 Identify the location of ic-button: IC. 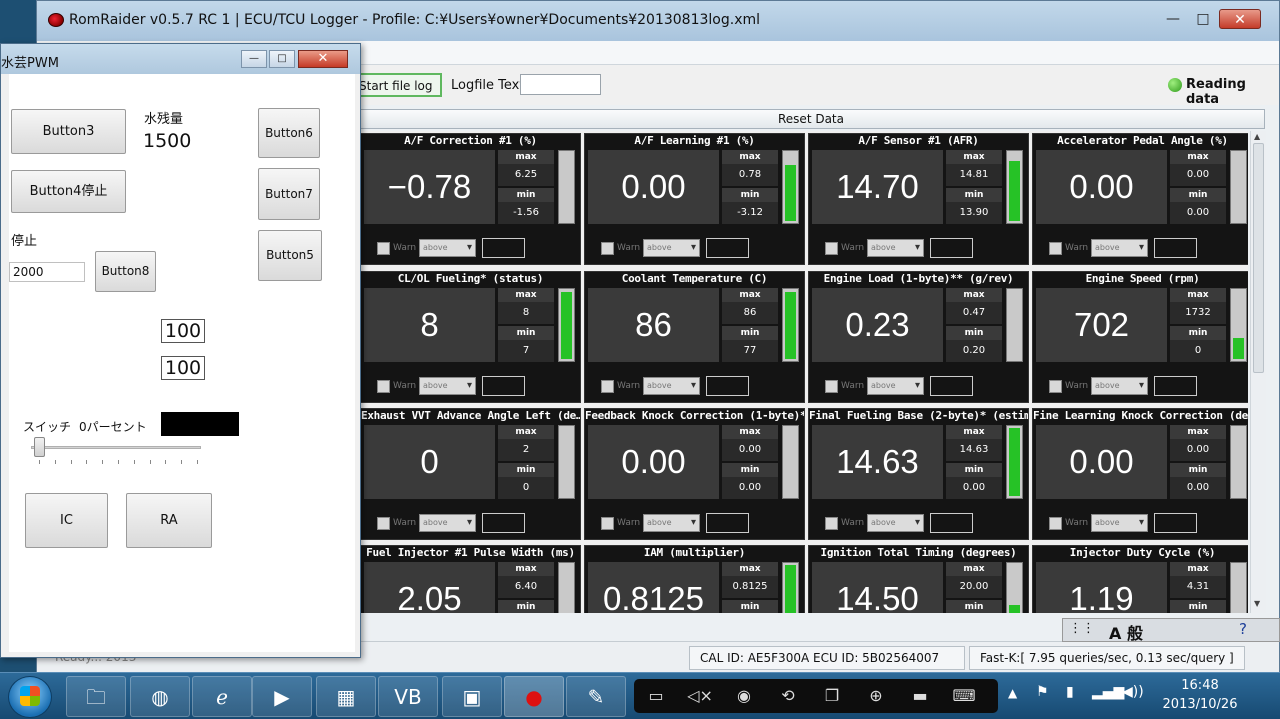
(66, 520).